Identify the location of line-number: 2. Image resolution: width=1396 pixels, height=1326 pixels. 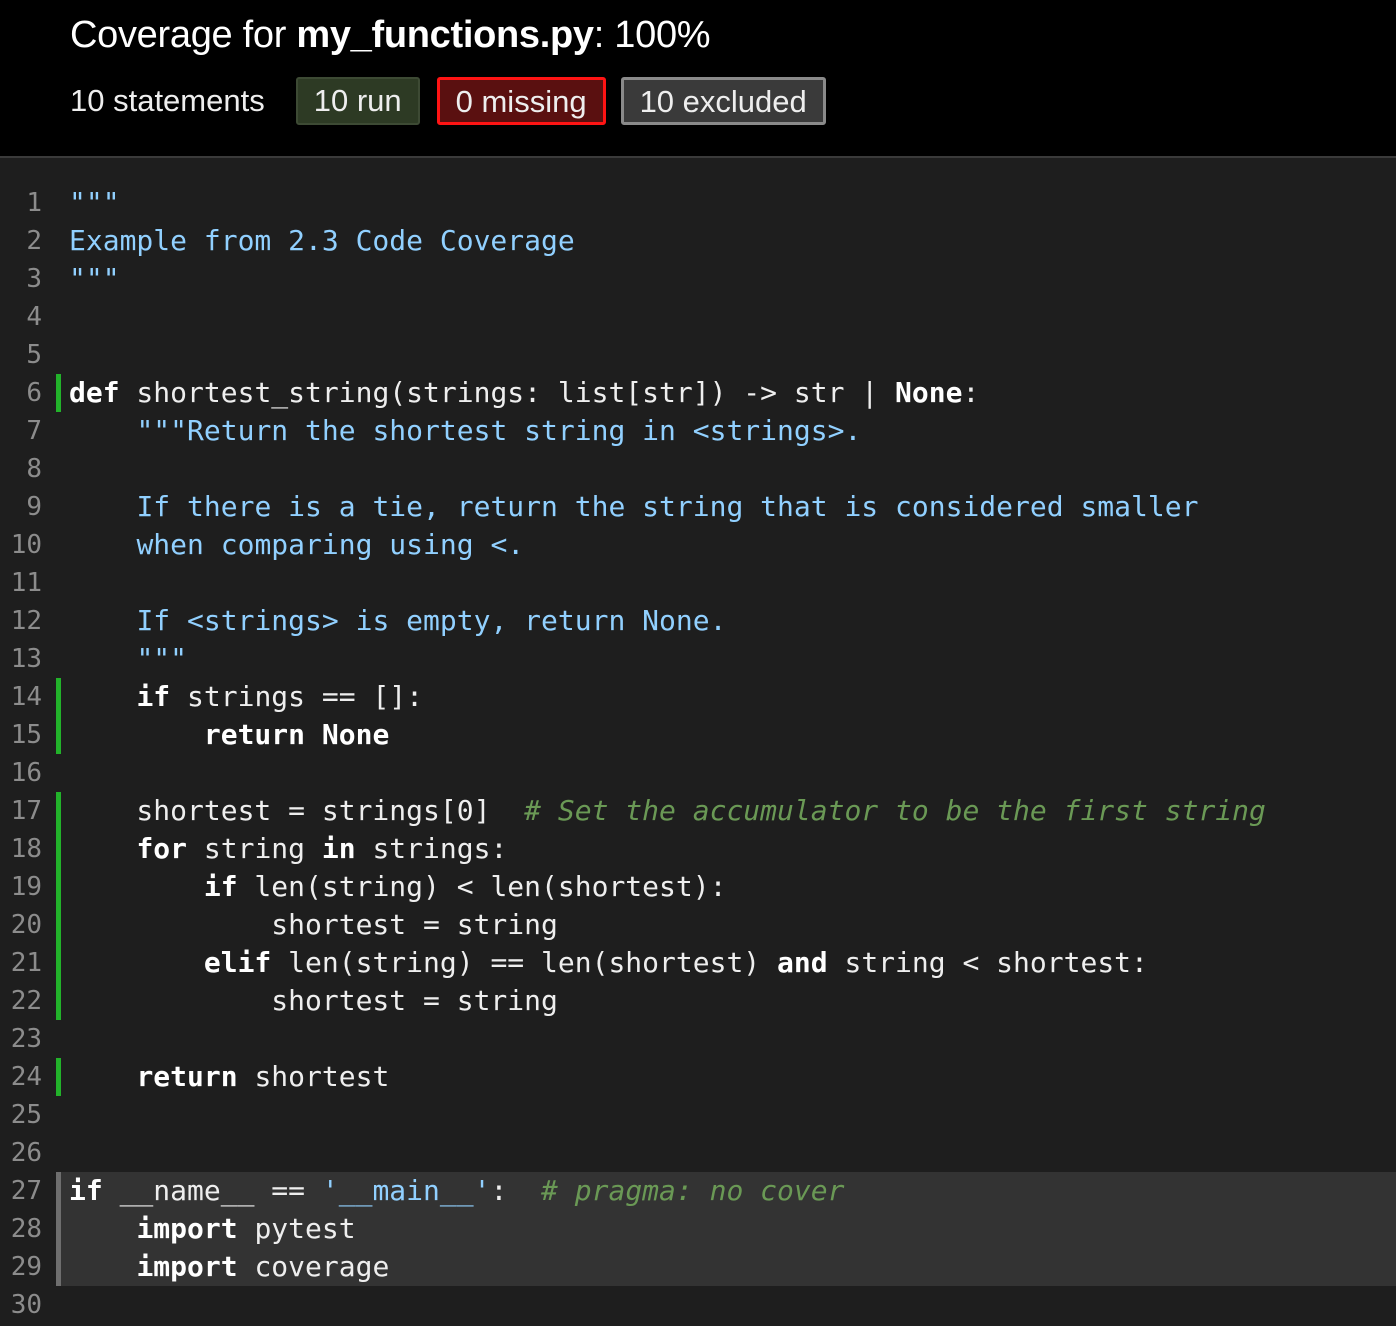
(21, 241).